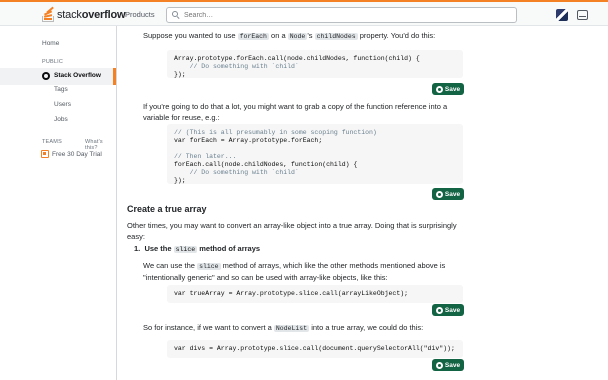  What do you see at coordinates (62, 104) in the screenshot?
I see `sidebar-item-users: Users` at bounding box center [62, 104].